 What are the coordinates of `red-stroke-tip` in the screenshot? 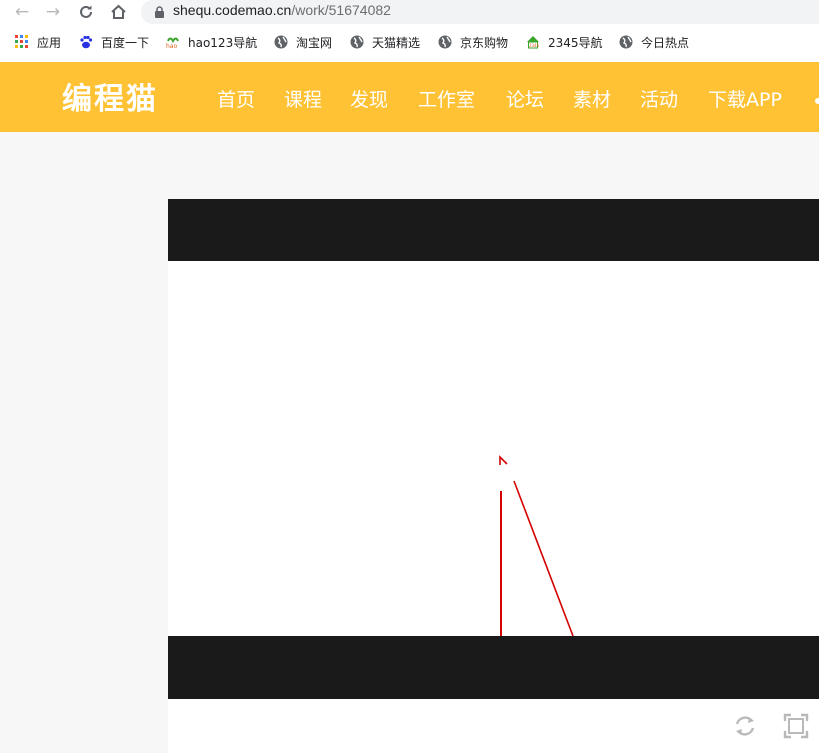 It's located at (503, 460).